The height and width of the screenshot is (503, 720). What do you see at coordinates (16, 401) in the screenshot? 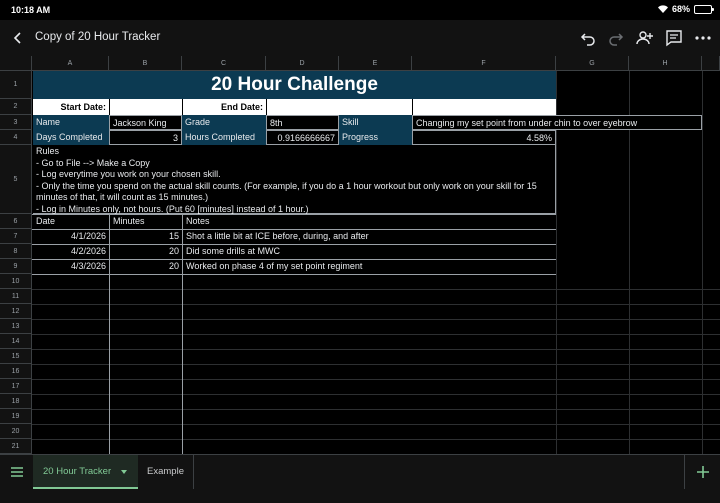
I see `row-header-18: 18` at bounding box center [16, 401].